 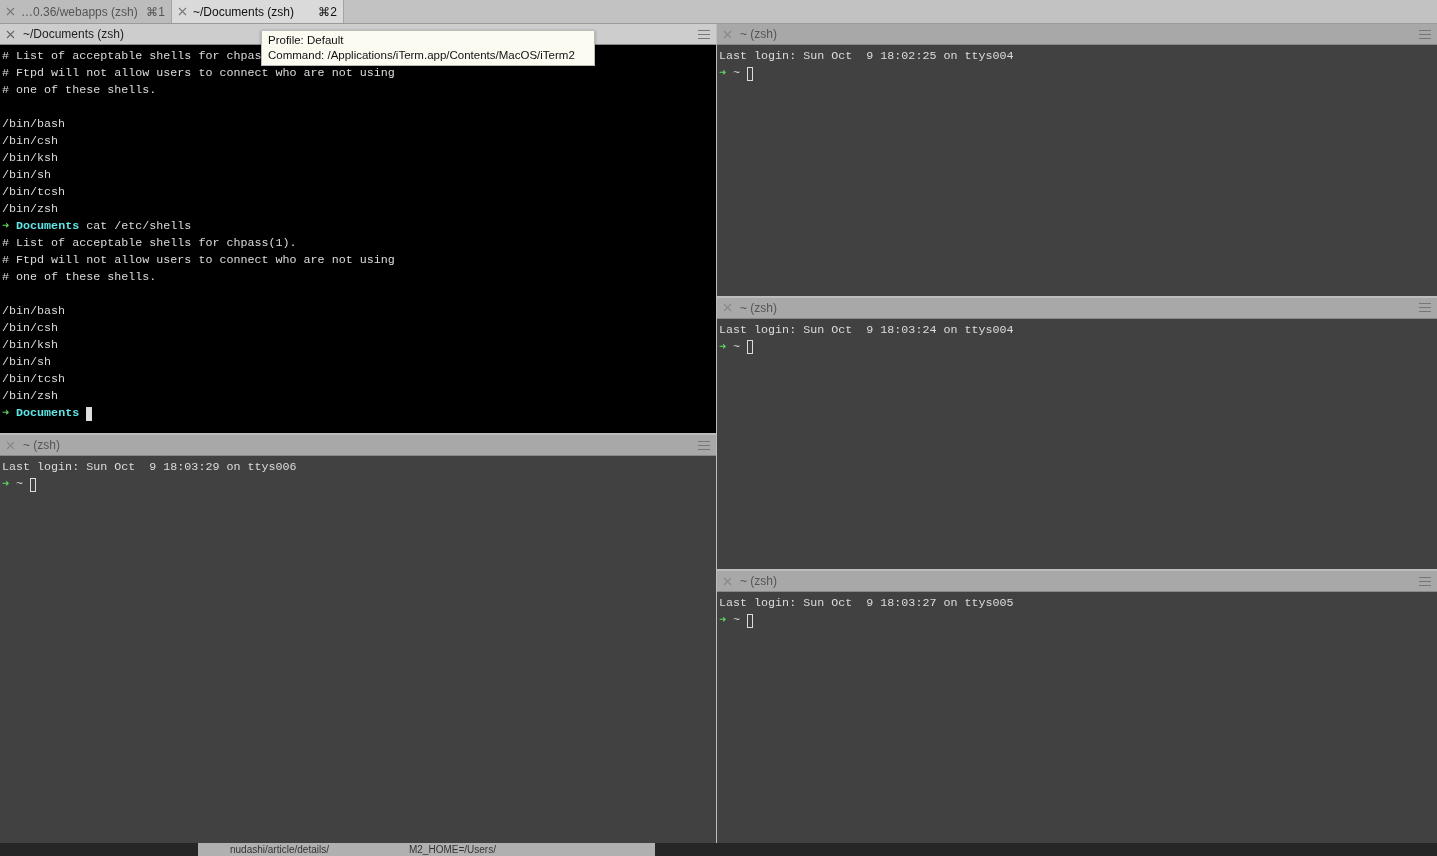 I want to click on terminal-line: Last login: Sun Oct 9 18:03:24 on ttys004, so click(x=866, y=330).